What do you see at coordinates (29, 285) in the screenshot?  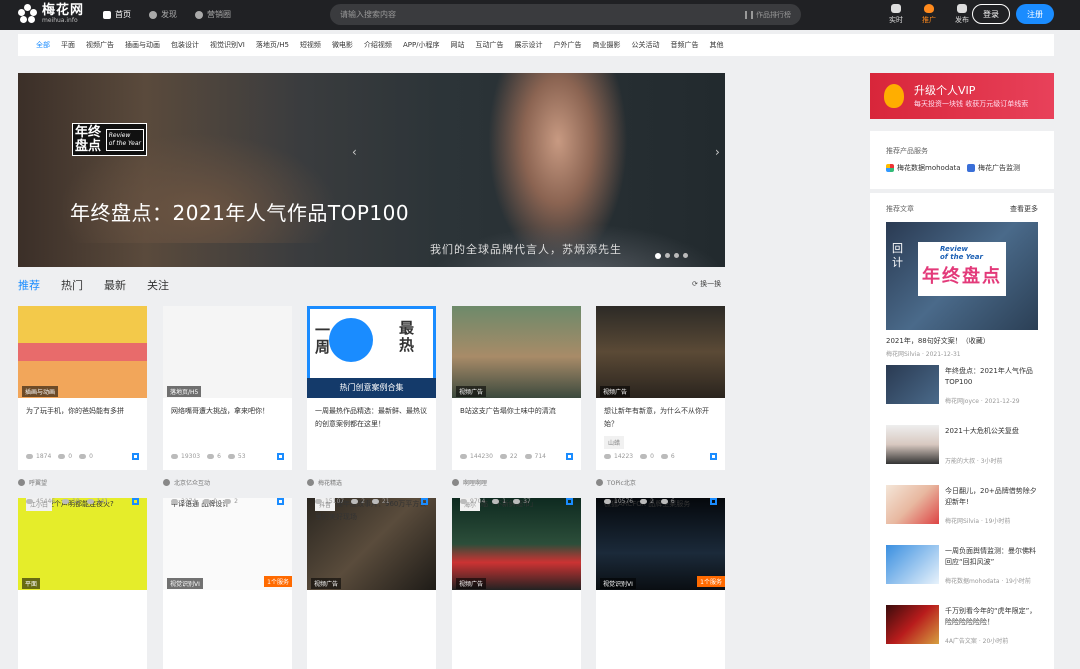 I see `feed-tab-0: 推荐` at bounding box center [29, 285].